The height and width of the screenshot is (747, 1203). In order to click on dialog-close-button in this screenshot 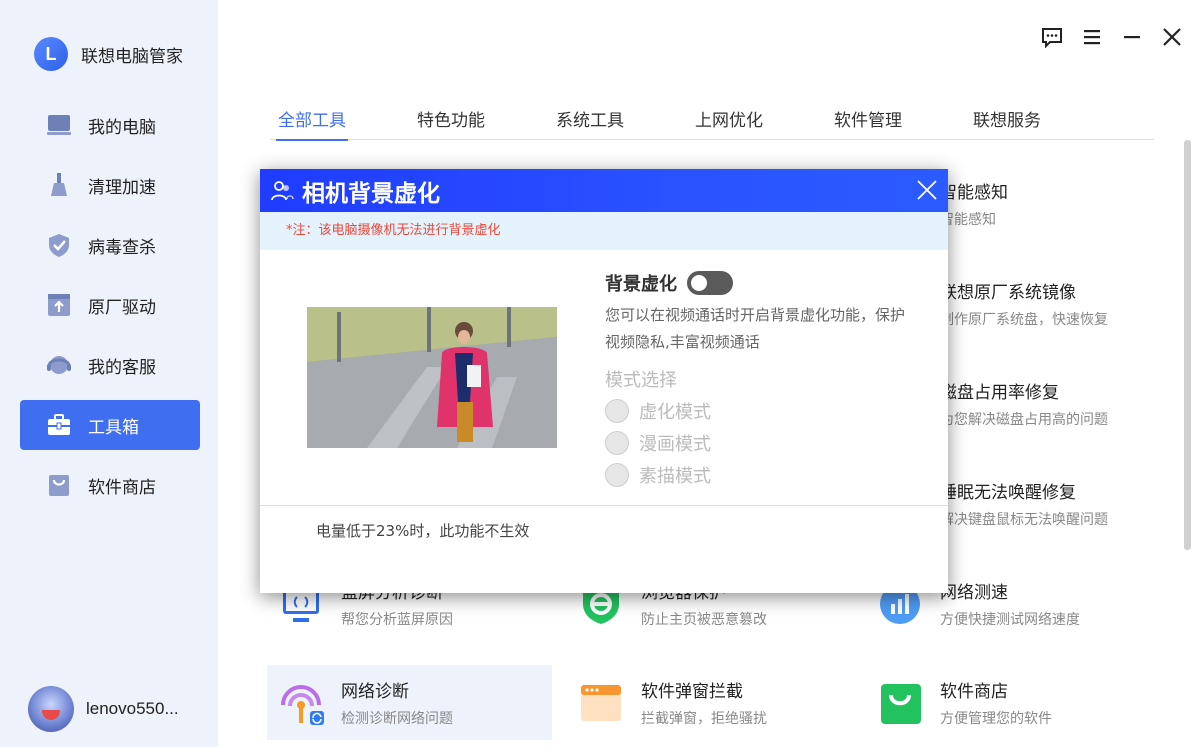, I will do `click(927, 190)`.